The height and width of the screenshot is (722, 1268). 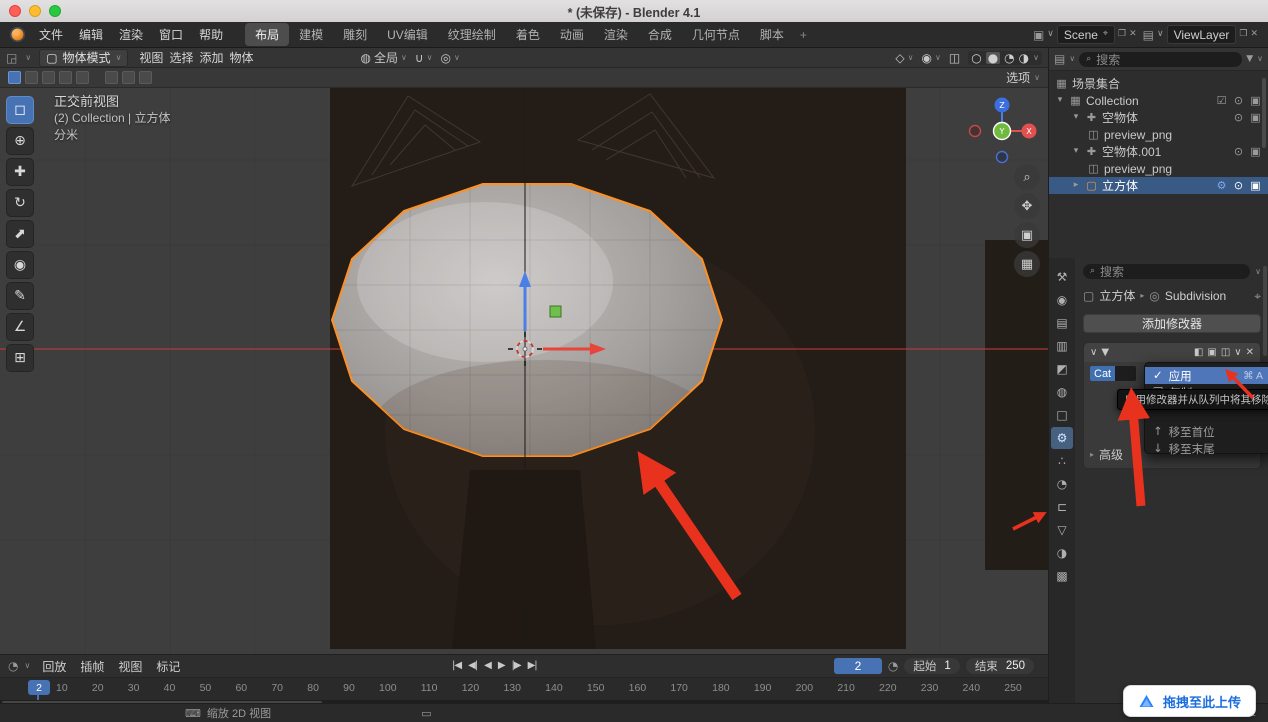 What do you see at coordinates (1211, 352) in the screenshot?
I see `realtime-display-icon: ▣` at bounding box center [1211, 352].